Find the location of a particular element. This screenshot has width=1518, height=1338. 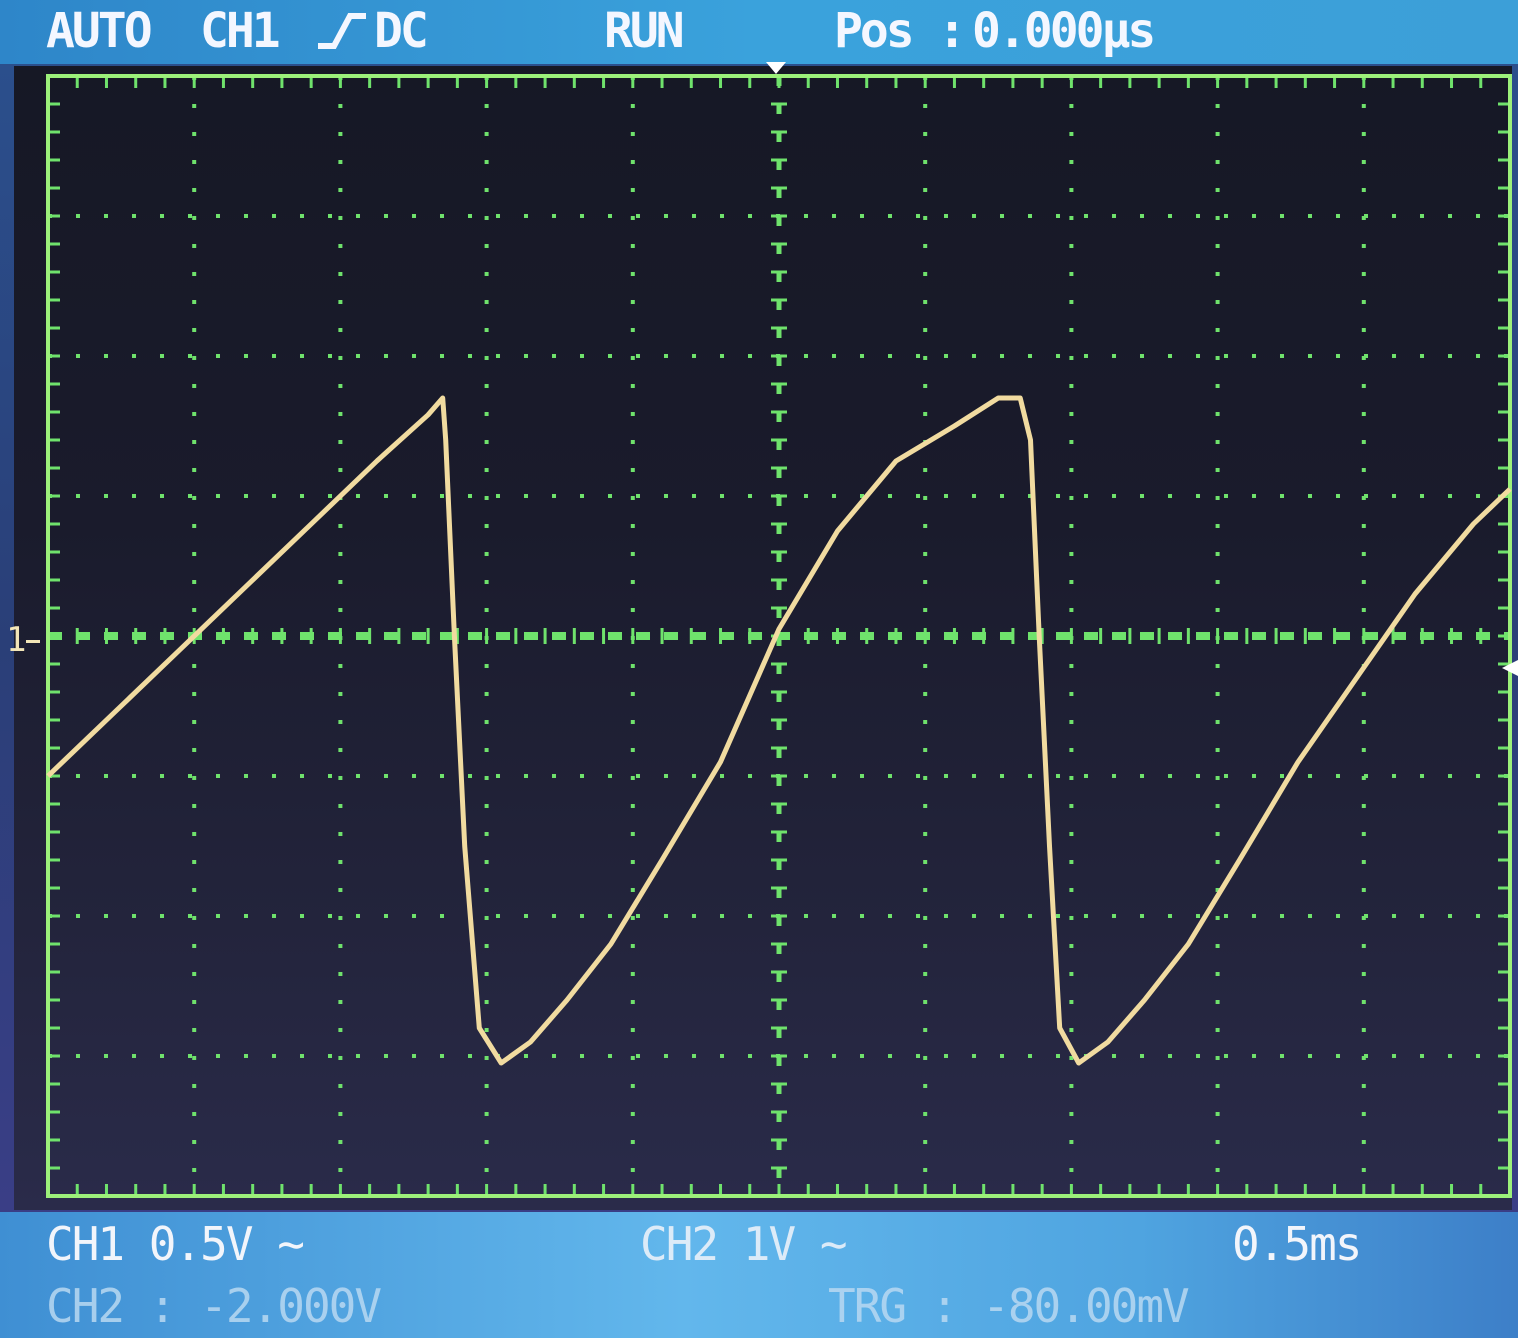

ch1-marker-label: 1 is located at coordinates (16, 640).